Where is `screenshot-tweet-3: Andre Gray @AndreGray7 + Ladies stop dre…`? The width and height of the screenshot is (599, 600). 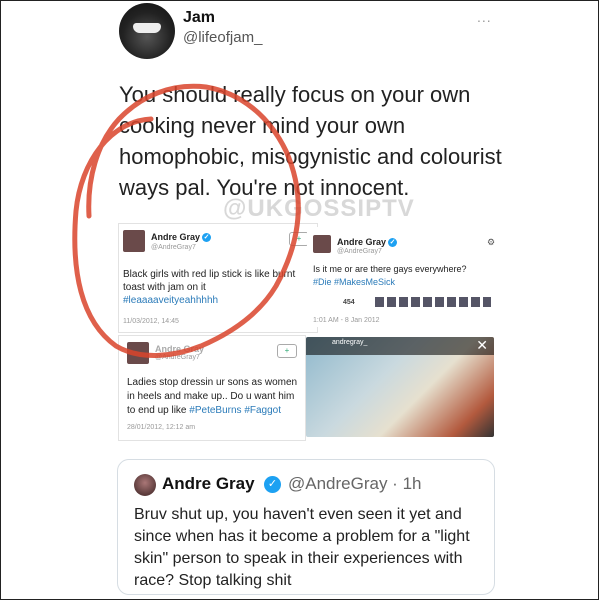
screenshot-tweet-3: Andre Gray @AndreGray7 + Ladies stop dre… is located at coordinates (212, 388).